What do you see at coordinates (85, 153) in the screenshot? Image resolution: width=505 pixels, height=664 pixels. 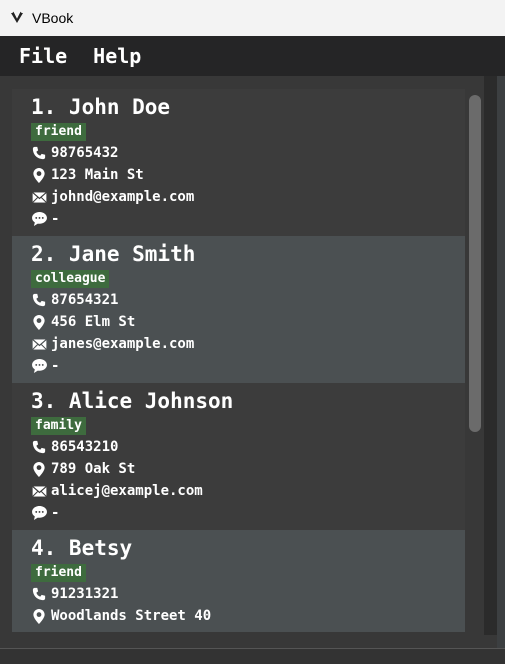 I see `contact-phone: 98765432` at bounding box center [85, 153].